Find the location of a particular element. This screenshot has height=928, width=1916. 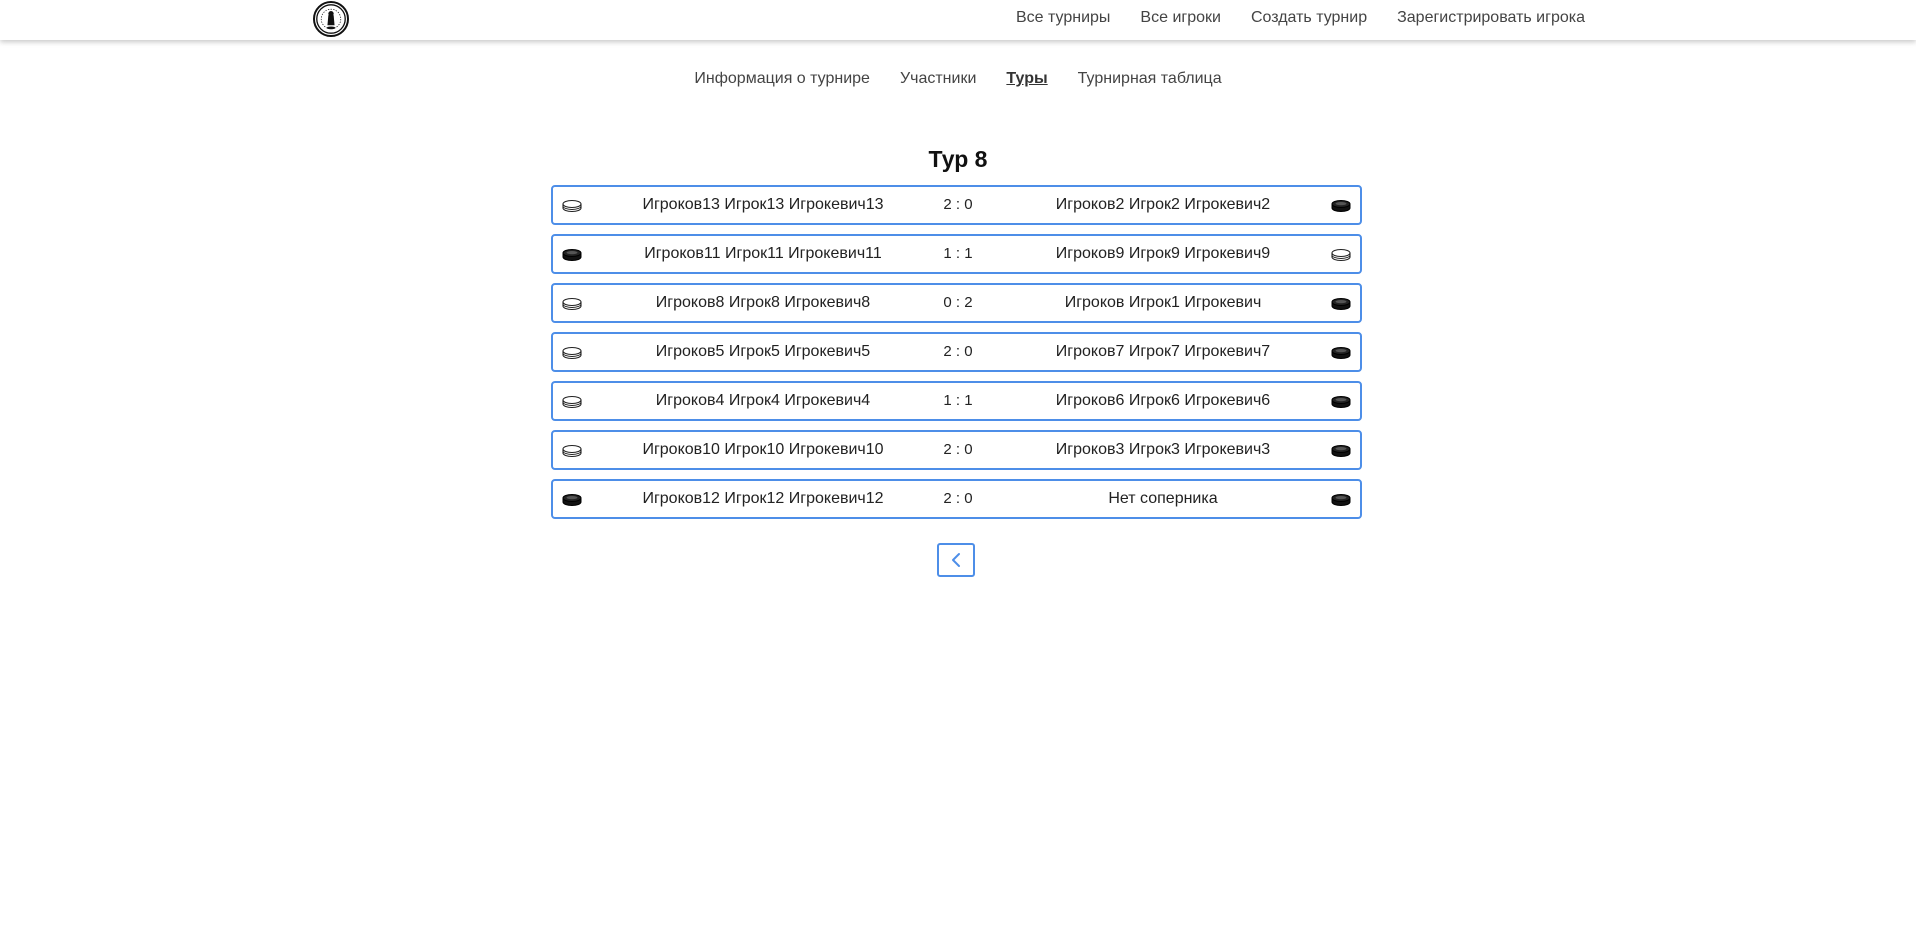

player2-name: Игроков7 Игрок7 Игрокевич7 is located at coordinates (1163, 351).